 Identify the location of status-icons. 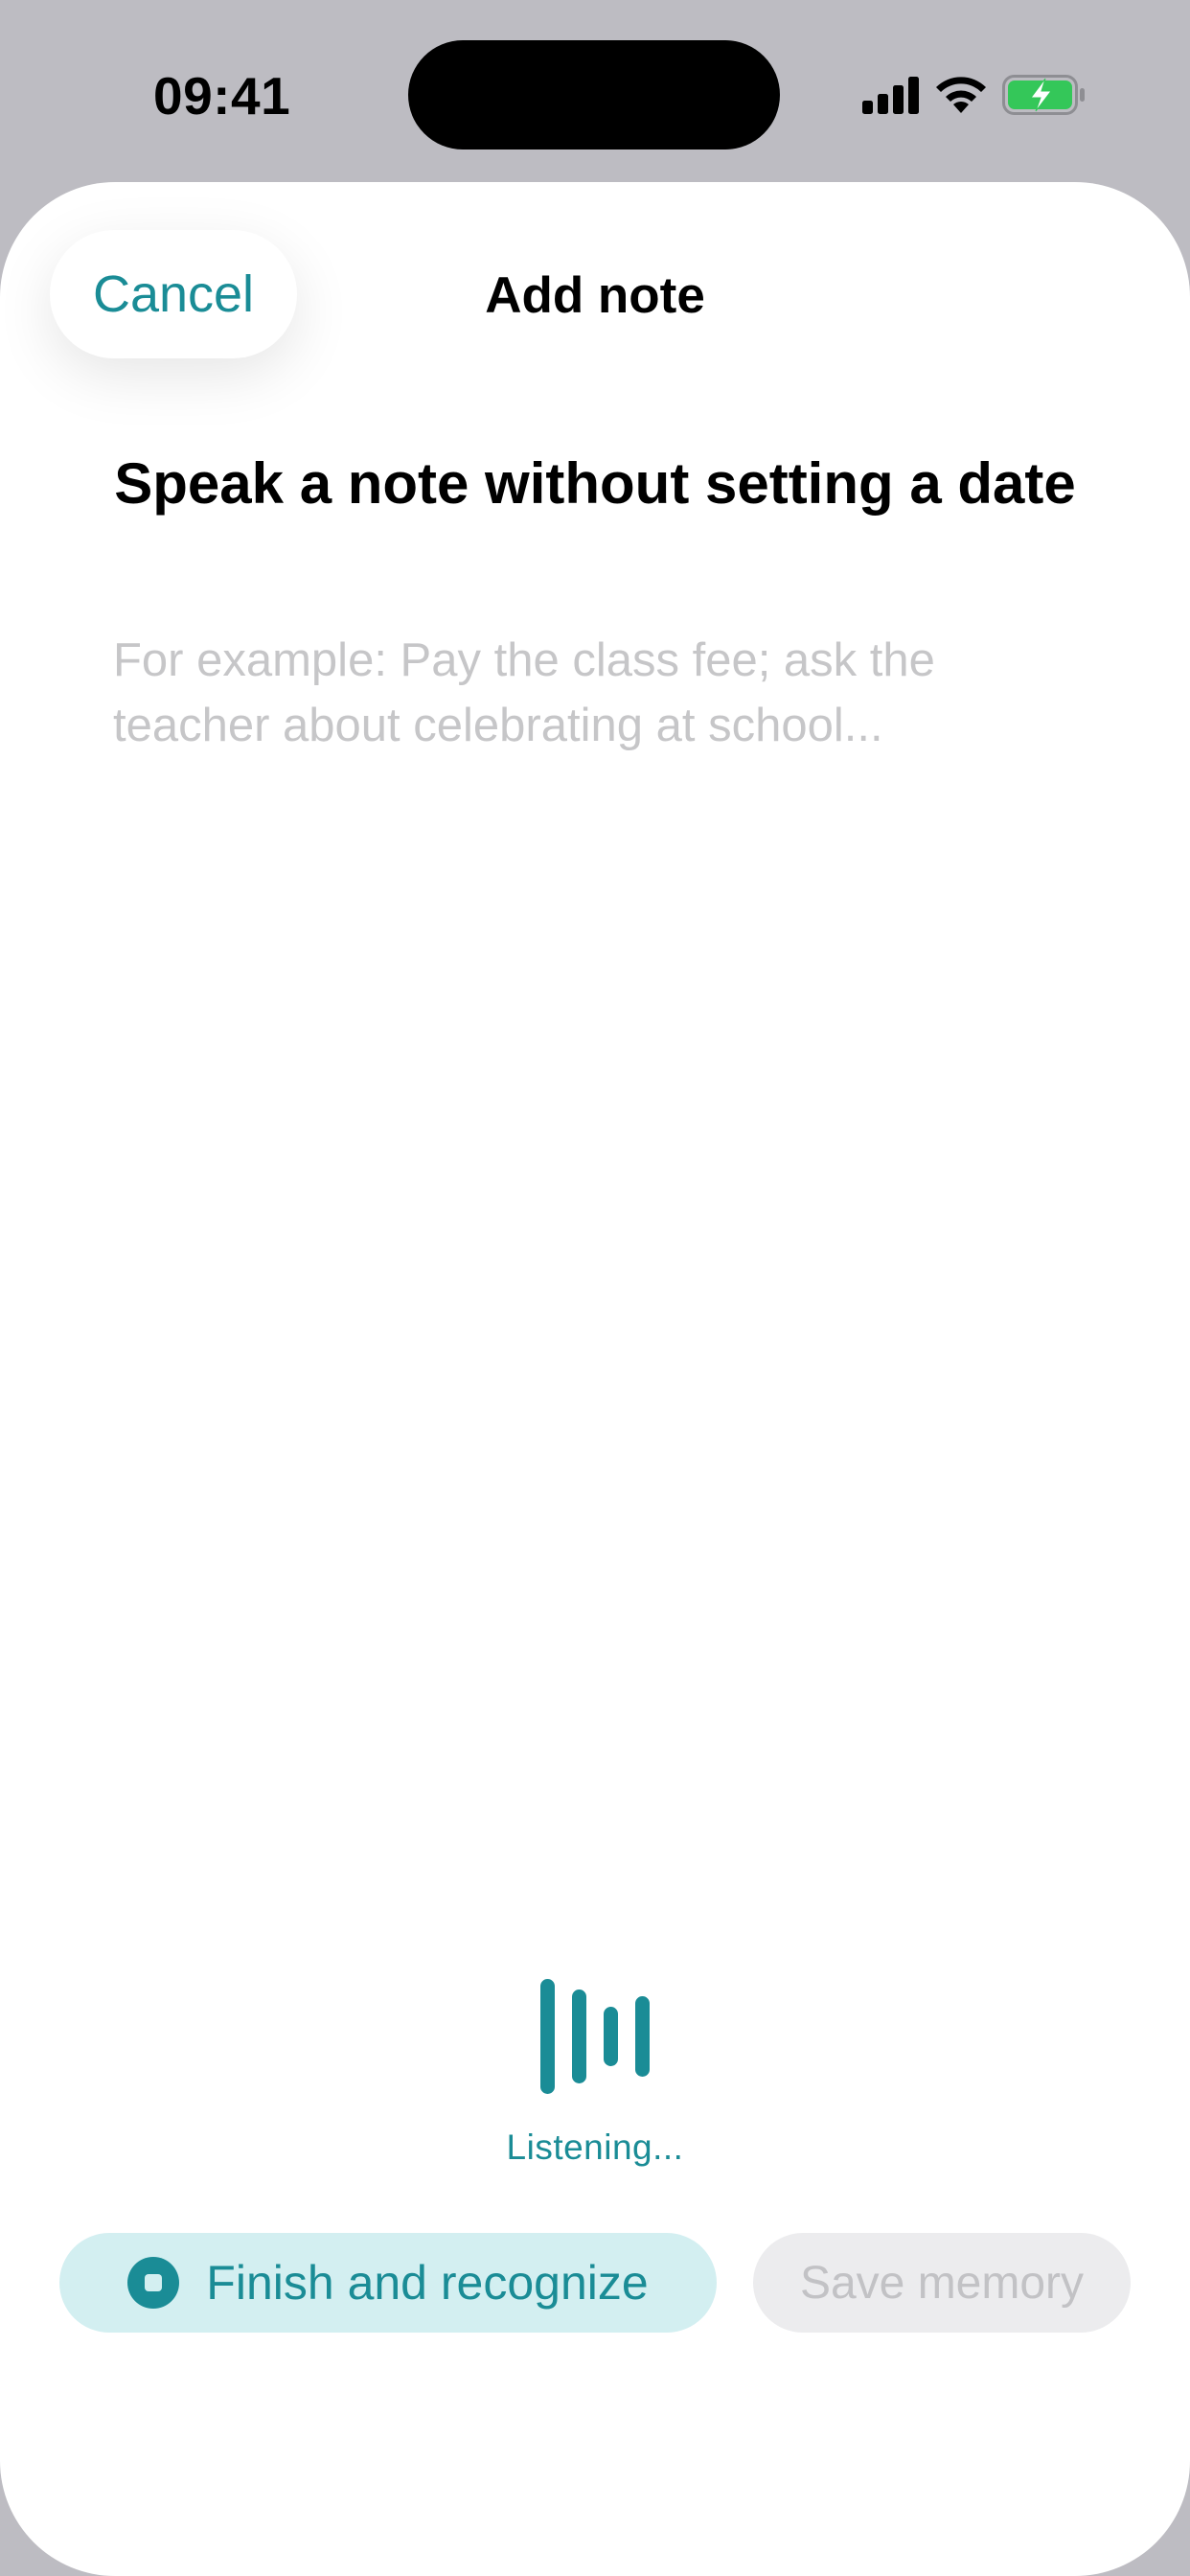
(975, 95).